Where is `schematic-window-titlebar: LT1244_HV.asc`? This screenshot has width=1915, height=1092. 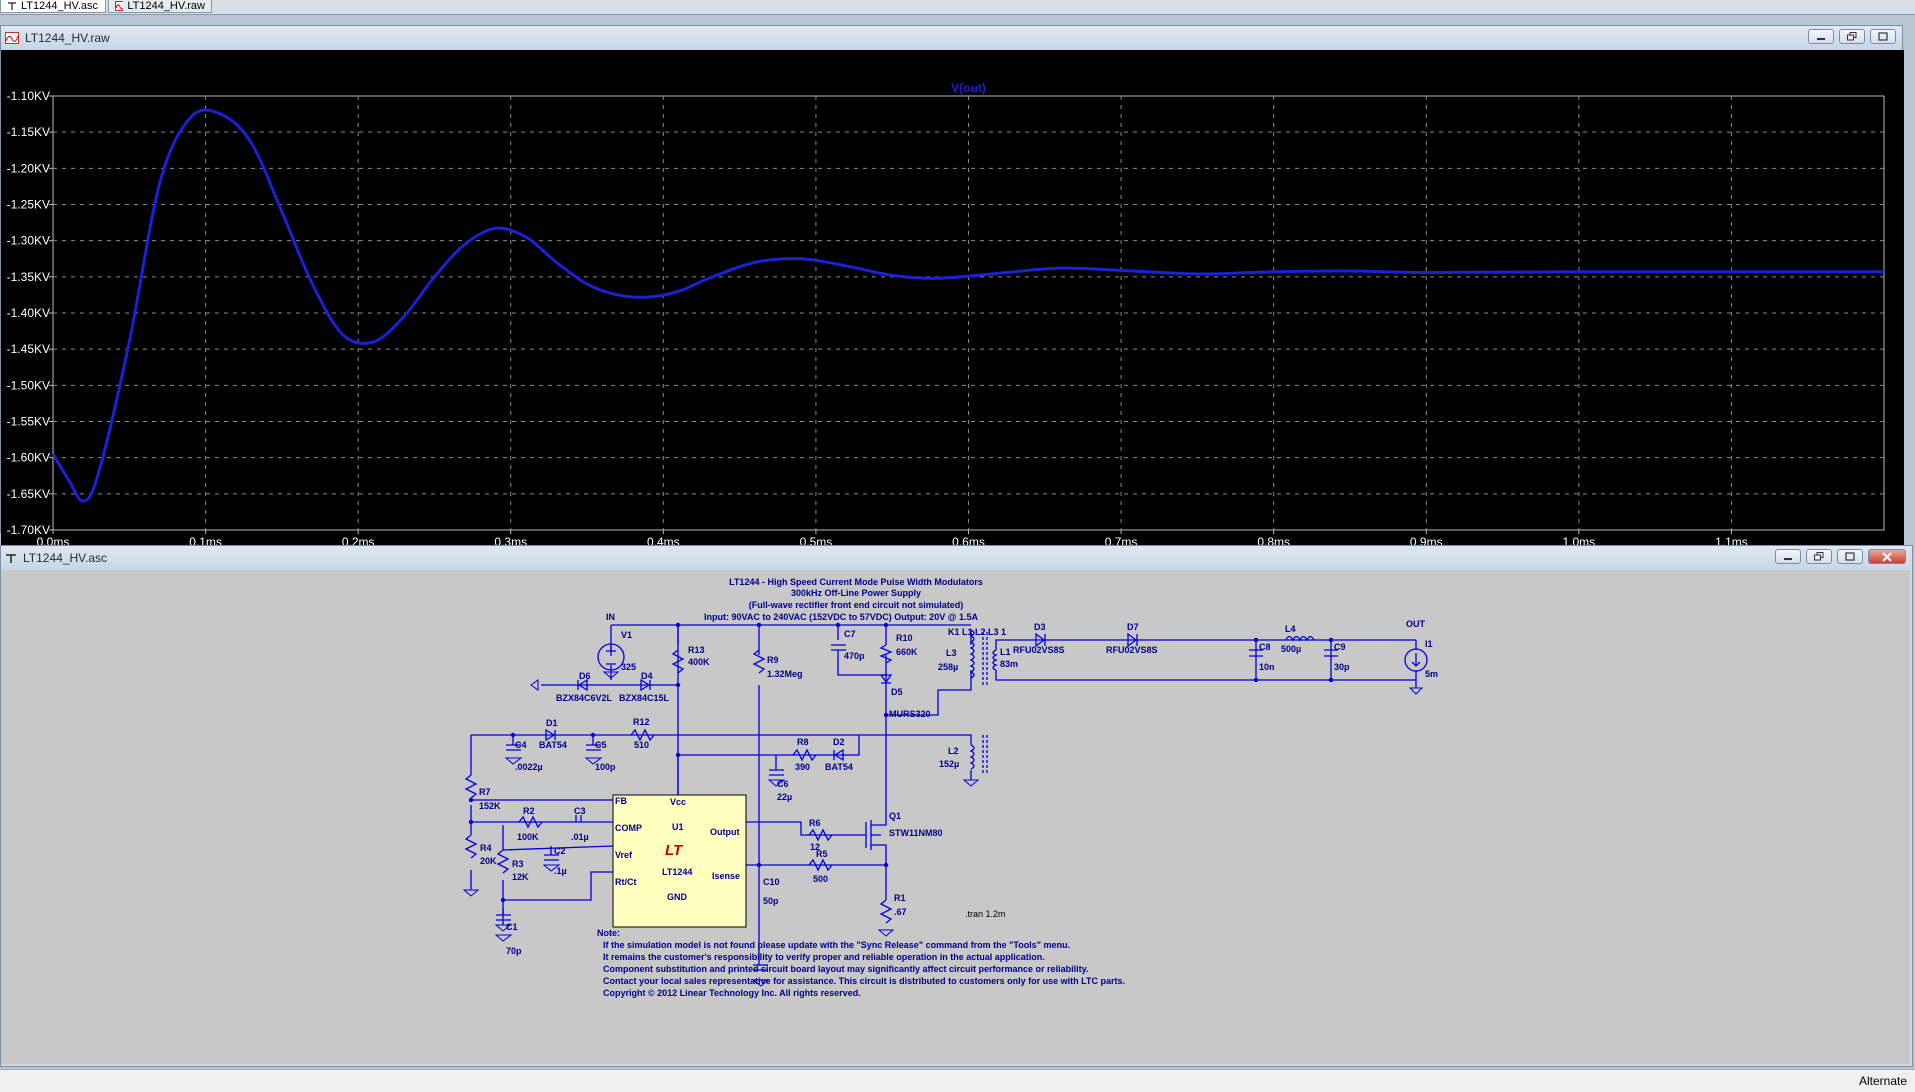 schematic-window-titlebar: LT1244_HV.asc is located at coordinates (956, 557).